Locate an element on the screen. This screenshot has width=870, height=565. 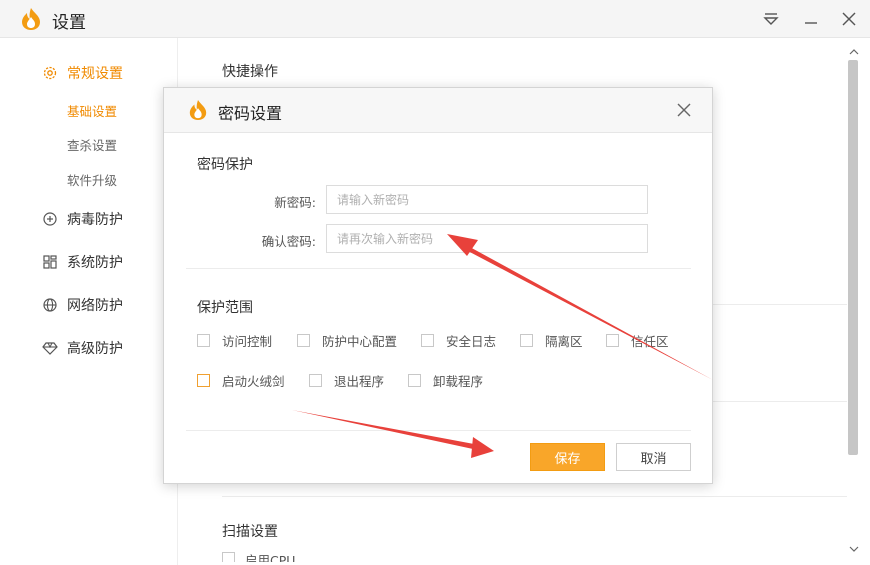
checkbox-label: 安全日志 is located at coordinates (471, 341).